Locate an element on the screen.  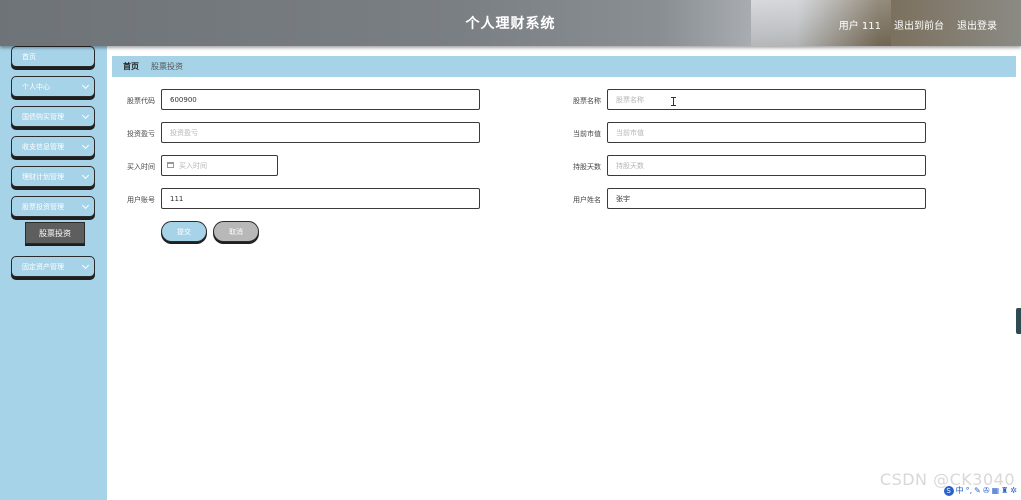
breadcrumb-current: 股票投资 is located at coordinates (167, 66).